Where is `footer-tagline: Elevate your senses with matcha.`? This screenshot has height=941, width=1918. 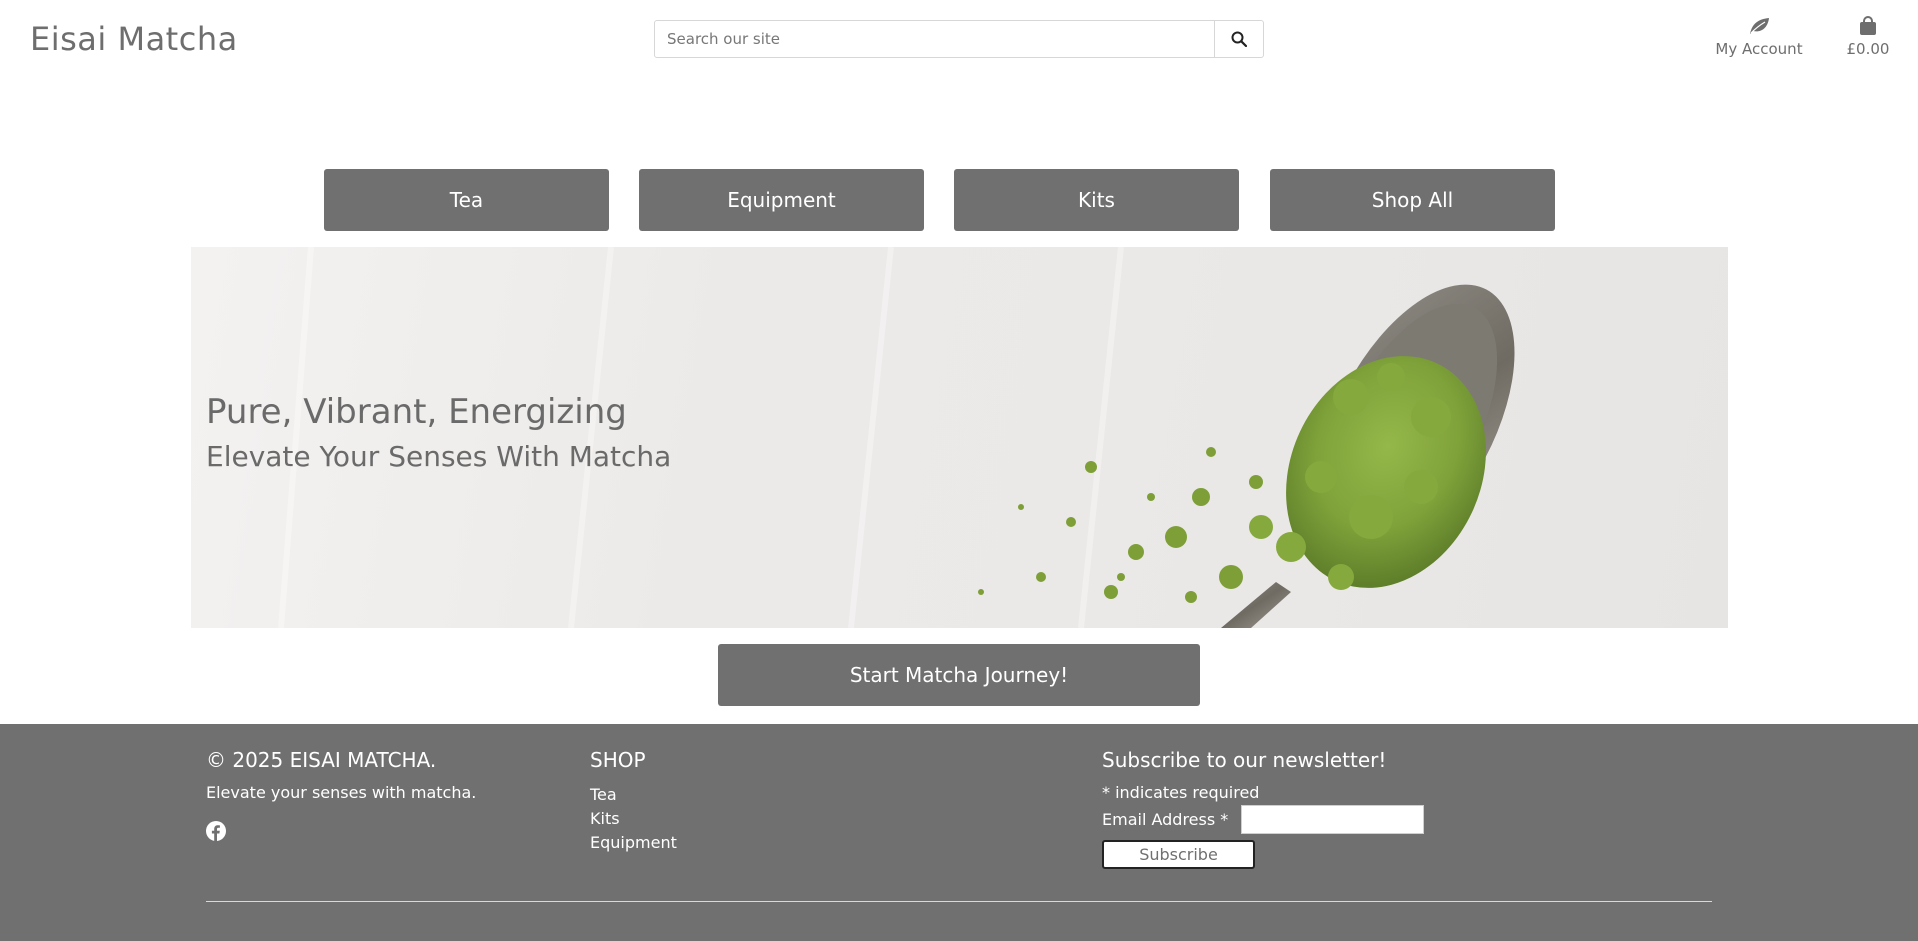
footer-tagline: Elevate your senses with matcha. is located at coordinates (341, 792).